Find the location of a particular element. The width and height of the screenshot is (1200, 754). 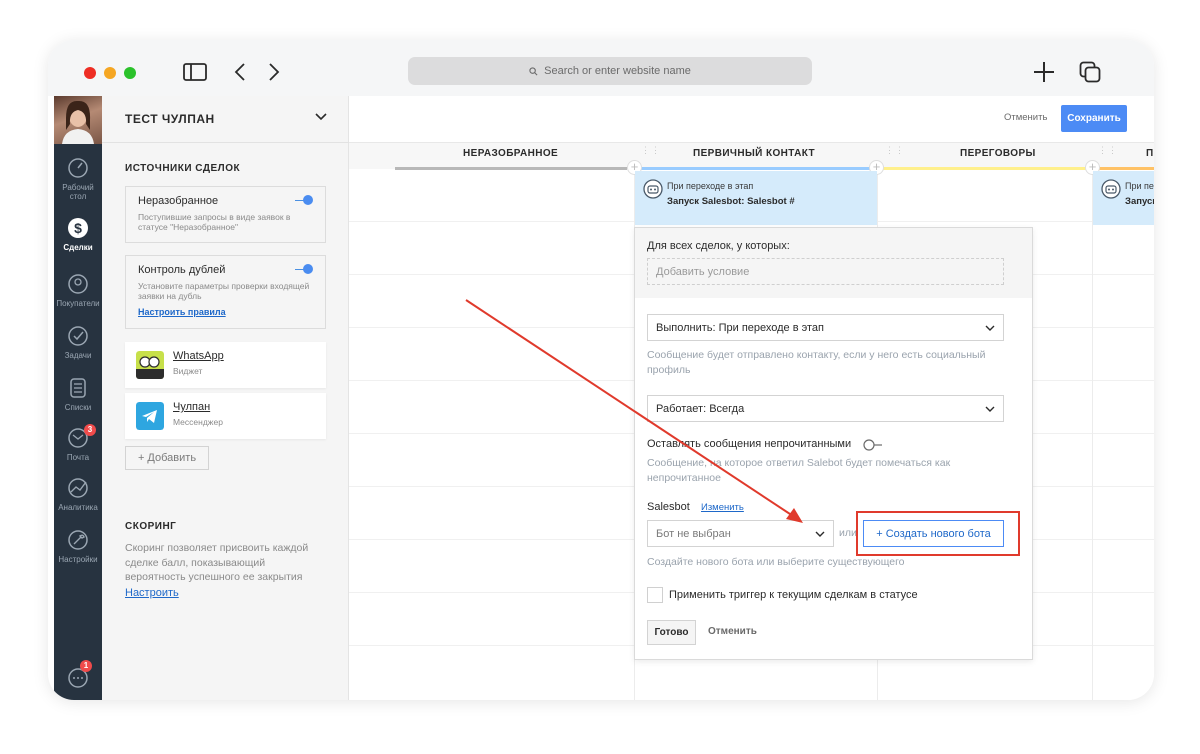

mail-badge: 3 is located at coordinates (90, 430).